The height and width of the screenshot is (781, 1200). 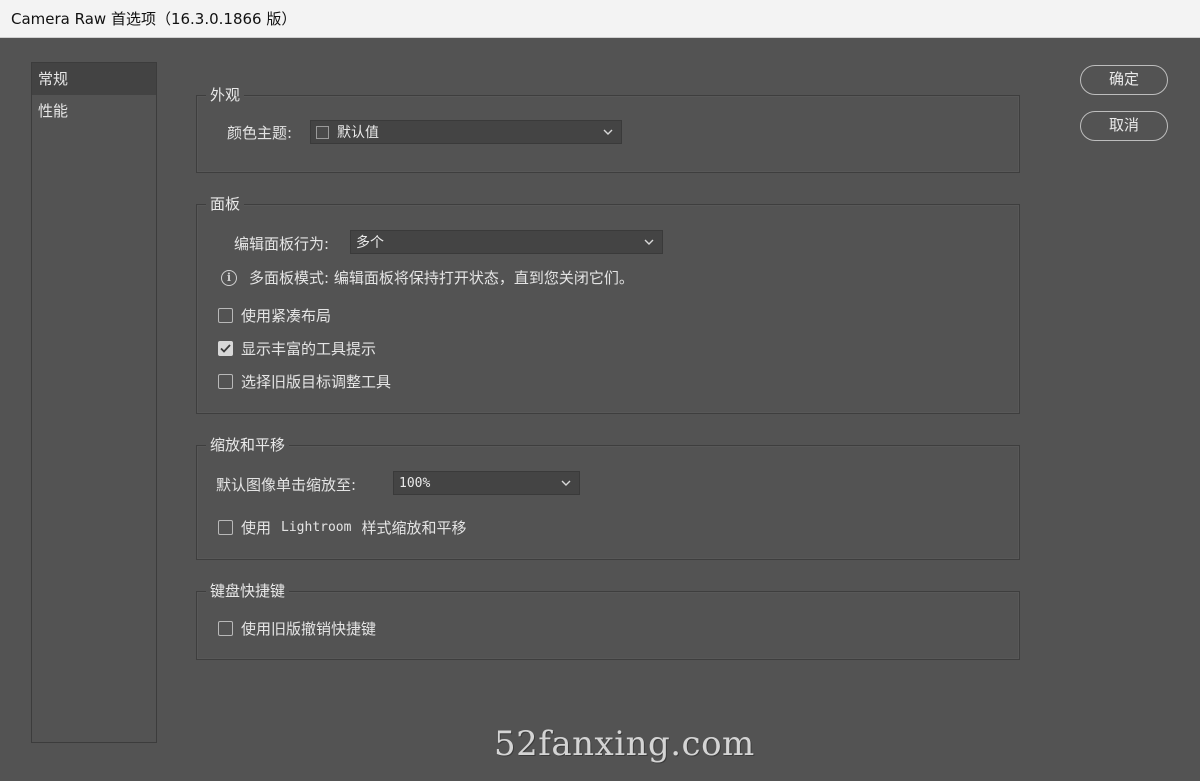 I want to click on lightroom-zoom-suffix: 样式缩放和平移, so click(x=414, y=528).